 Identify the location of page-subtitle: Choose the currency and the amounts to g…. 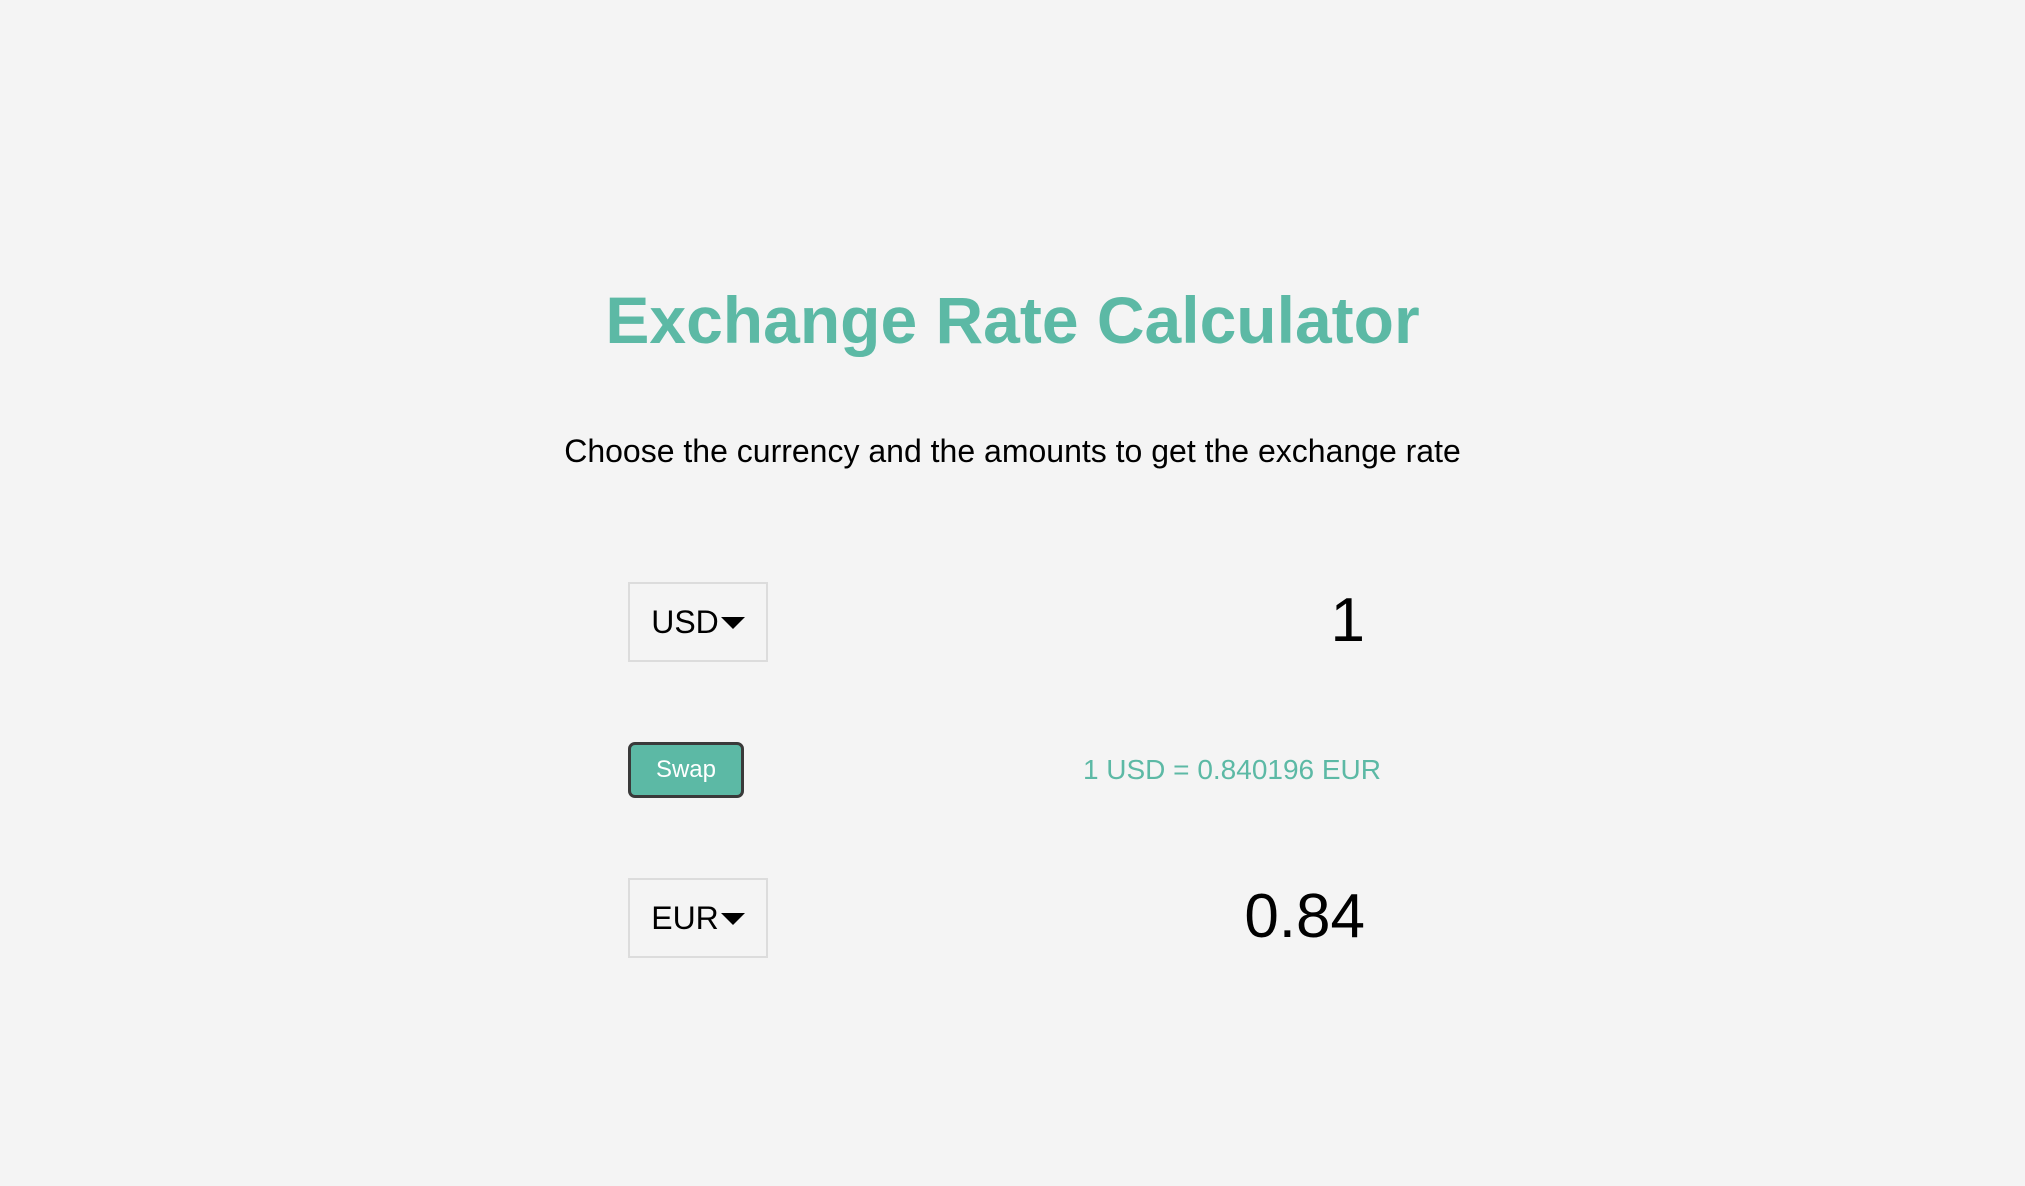
(1012, 451).